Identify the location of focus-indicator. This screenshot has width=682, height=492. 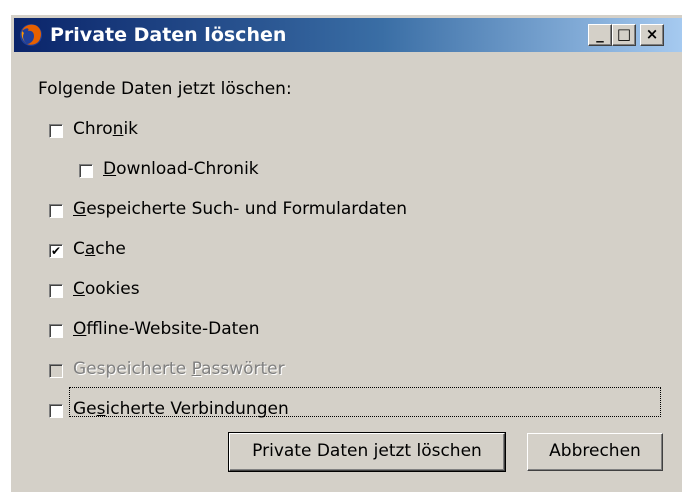
(365, 402).